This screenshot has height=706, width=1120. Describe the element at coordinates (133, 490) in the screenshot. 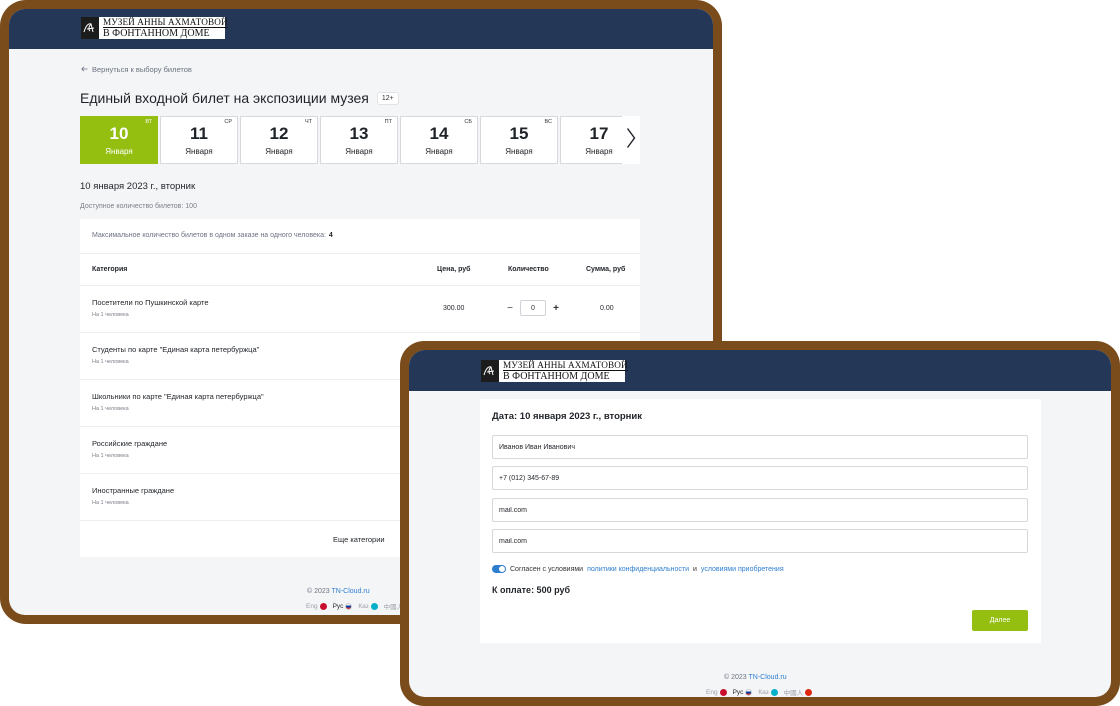

I see `category-name: Иностранные граждане` at that location.